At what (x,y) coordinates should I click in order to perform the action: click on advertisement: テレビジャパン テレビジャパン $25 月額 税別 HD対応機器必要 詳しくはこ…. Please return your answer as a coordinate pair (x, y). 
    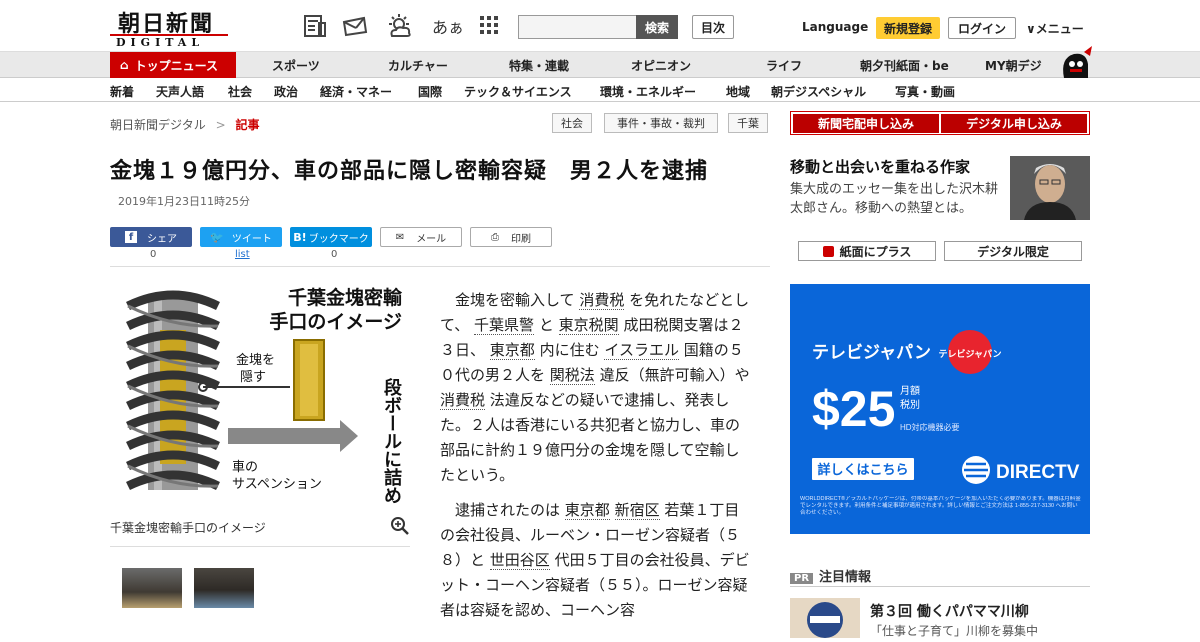
    Looking at the image, I should click on (940, 409).